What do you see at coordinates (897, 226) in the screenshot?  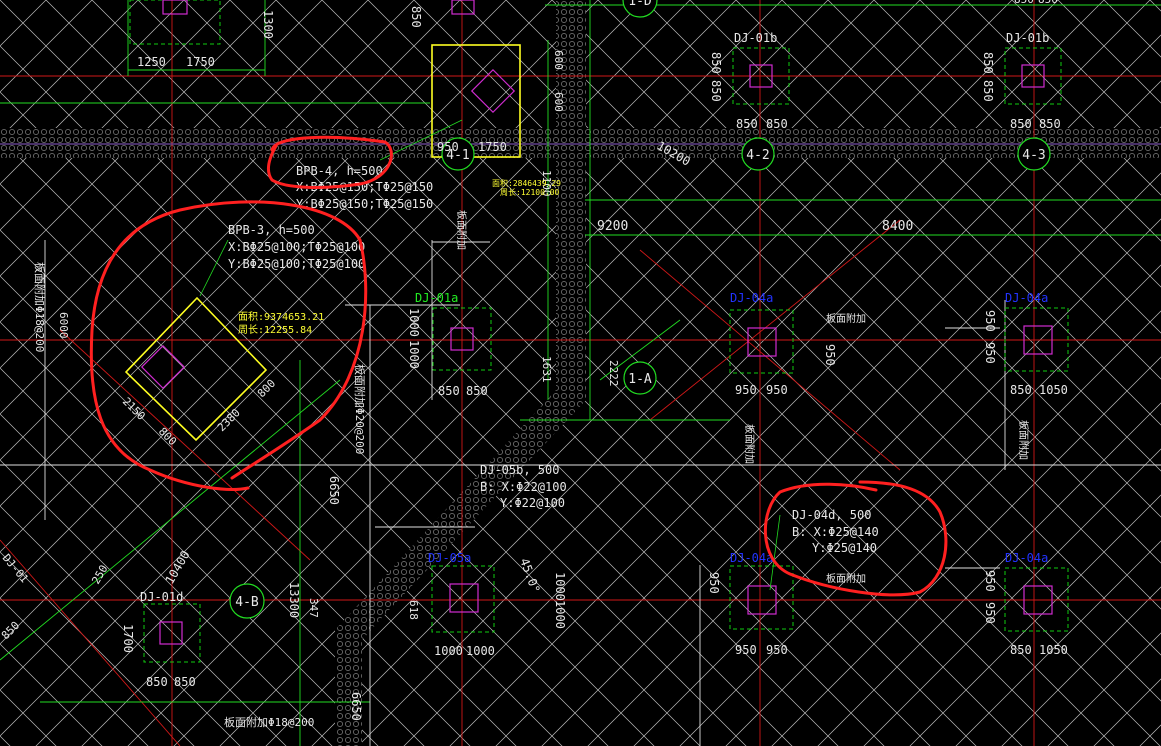 I see `span-8400: 8400` at bounding box center [897, 226].